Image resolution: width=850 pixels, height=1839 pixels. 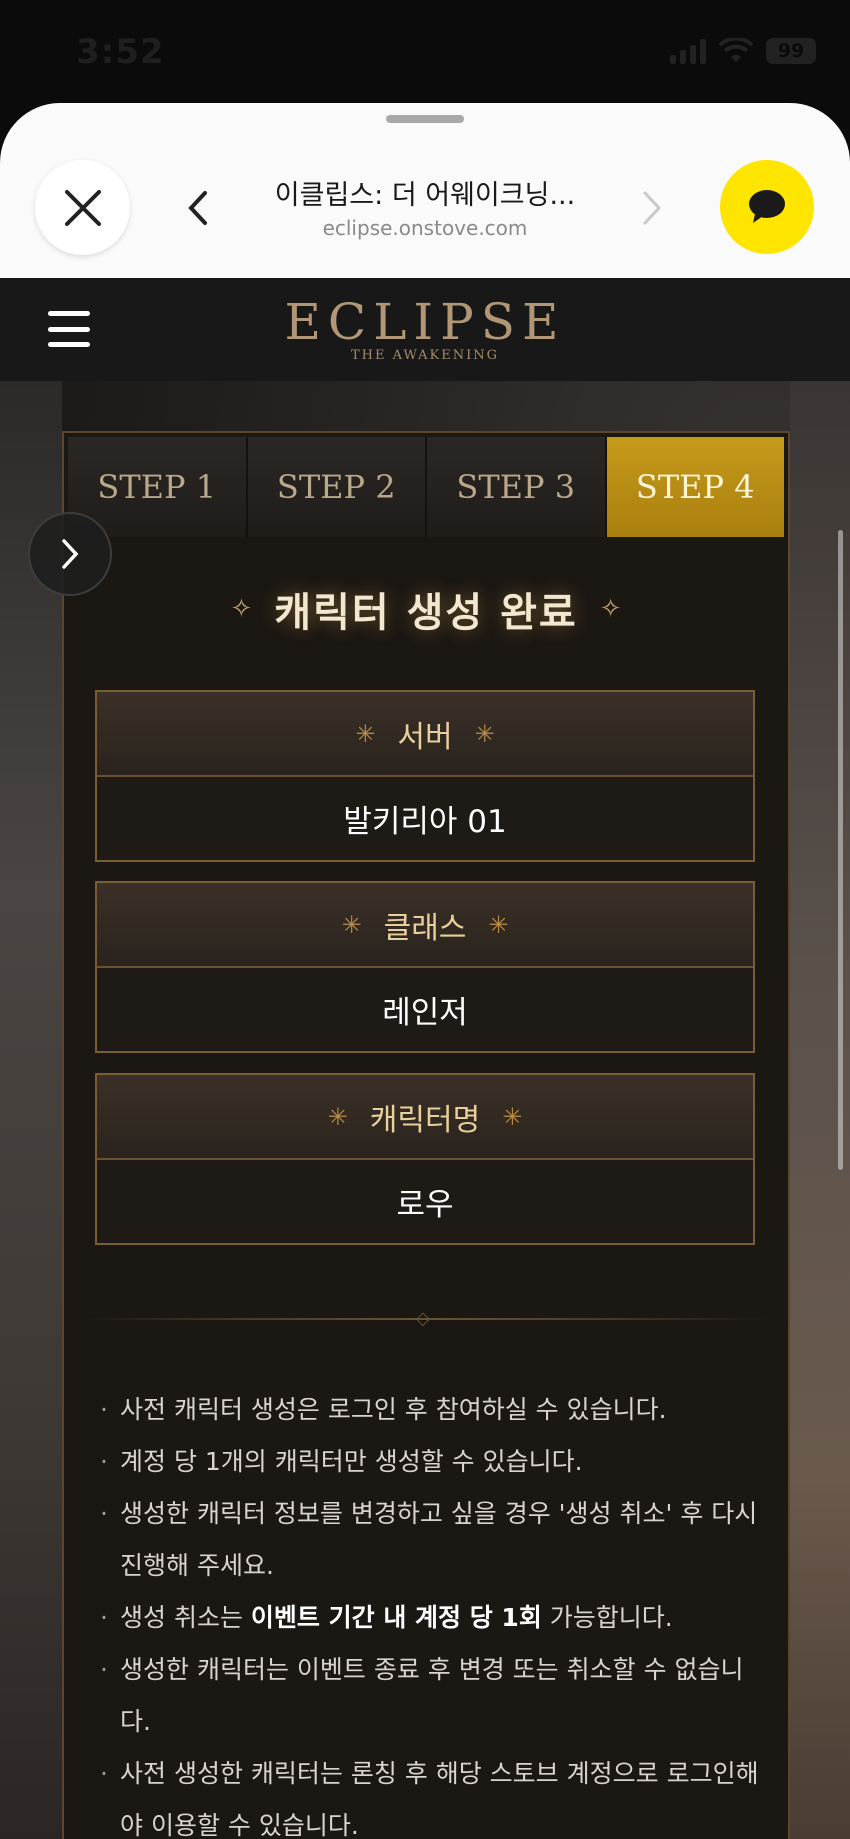 What do you see at coordinates (430, 1462) in the screenshot?
I see `notice-item: 계정 당 1개의 캐릭터만 생성할 수 있습니다.` at bounding box center [430, 1462].